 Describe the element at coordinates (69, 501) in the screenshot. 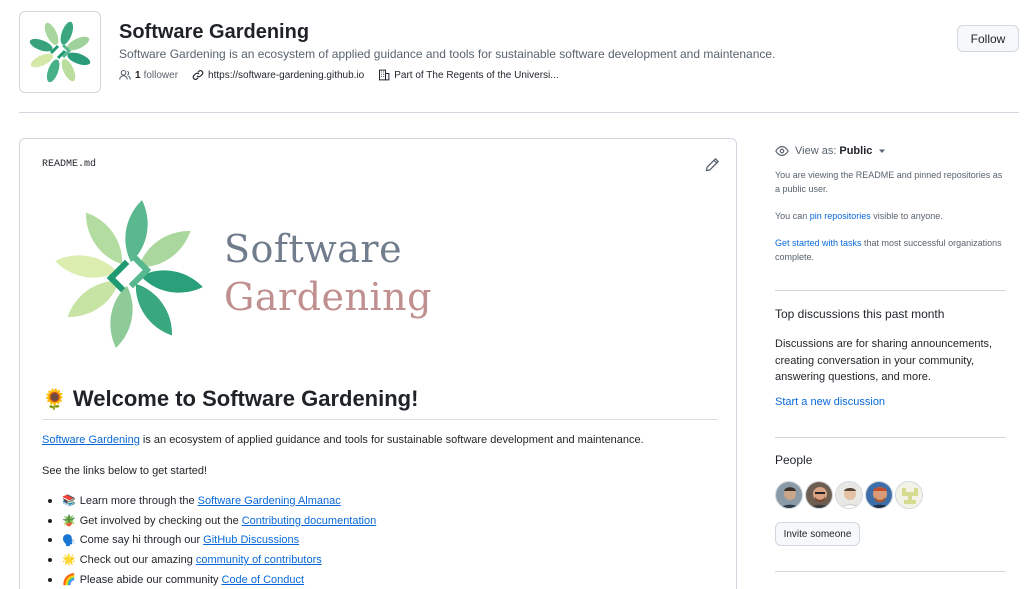

I see `books-icon: 📚` at that location.